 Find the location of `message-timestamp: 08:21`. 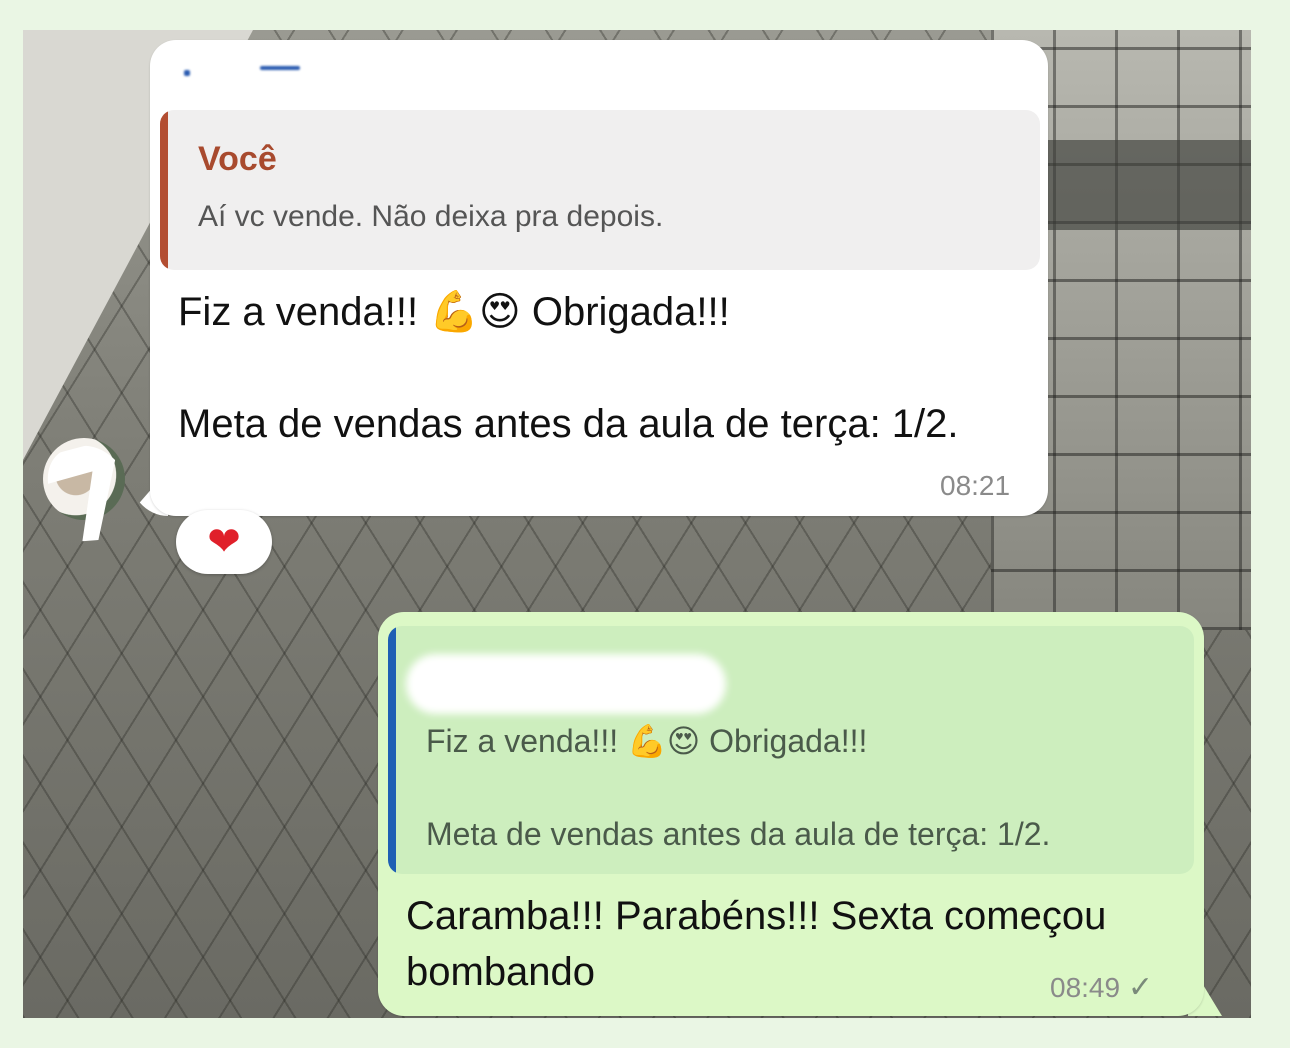

message-timestamp: 08:21 is located at coordinates (975, 485).